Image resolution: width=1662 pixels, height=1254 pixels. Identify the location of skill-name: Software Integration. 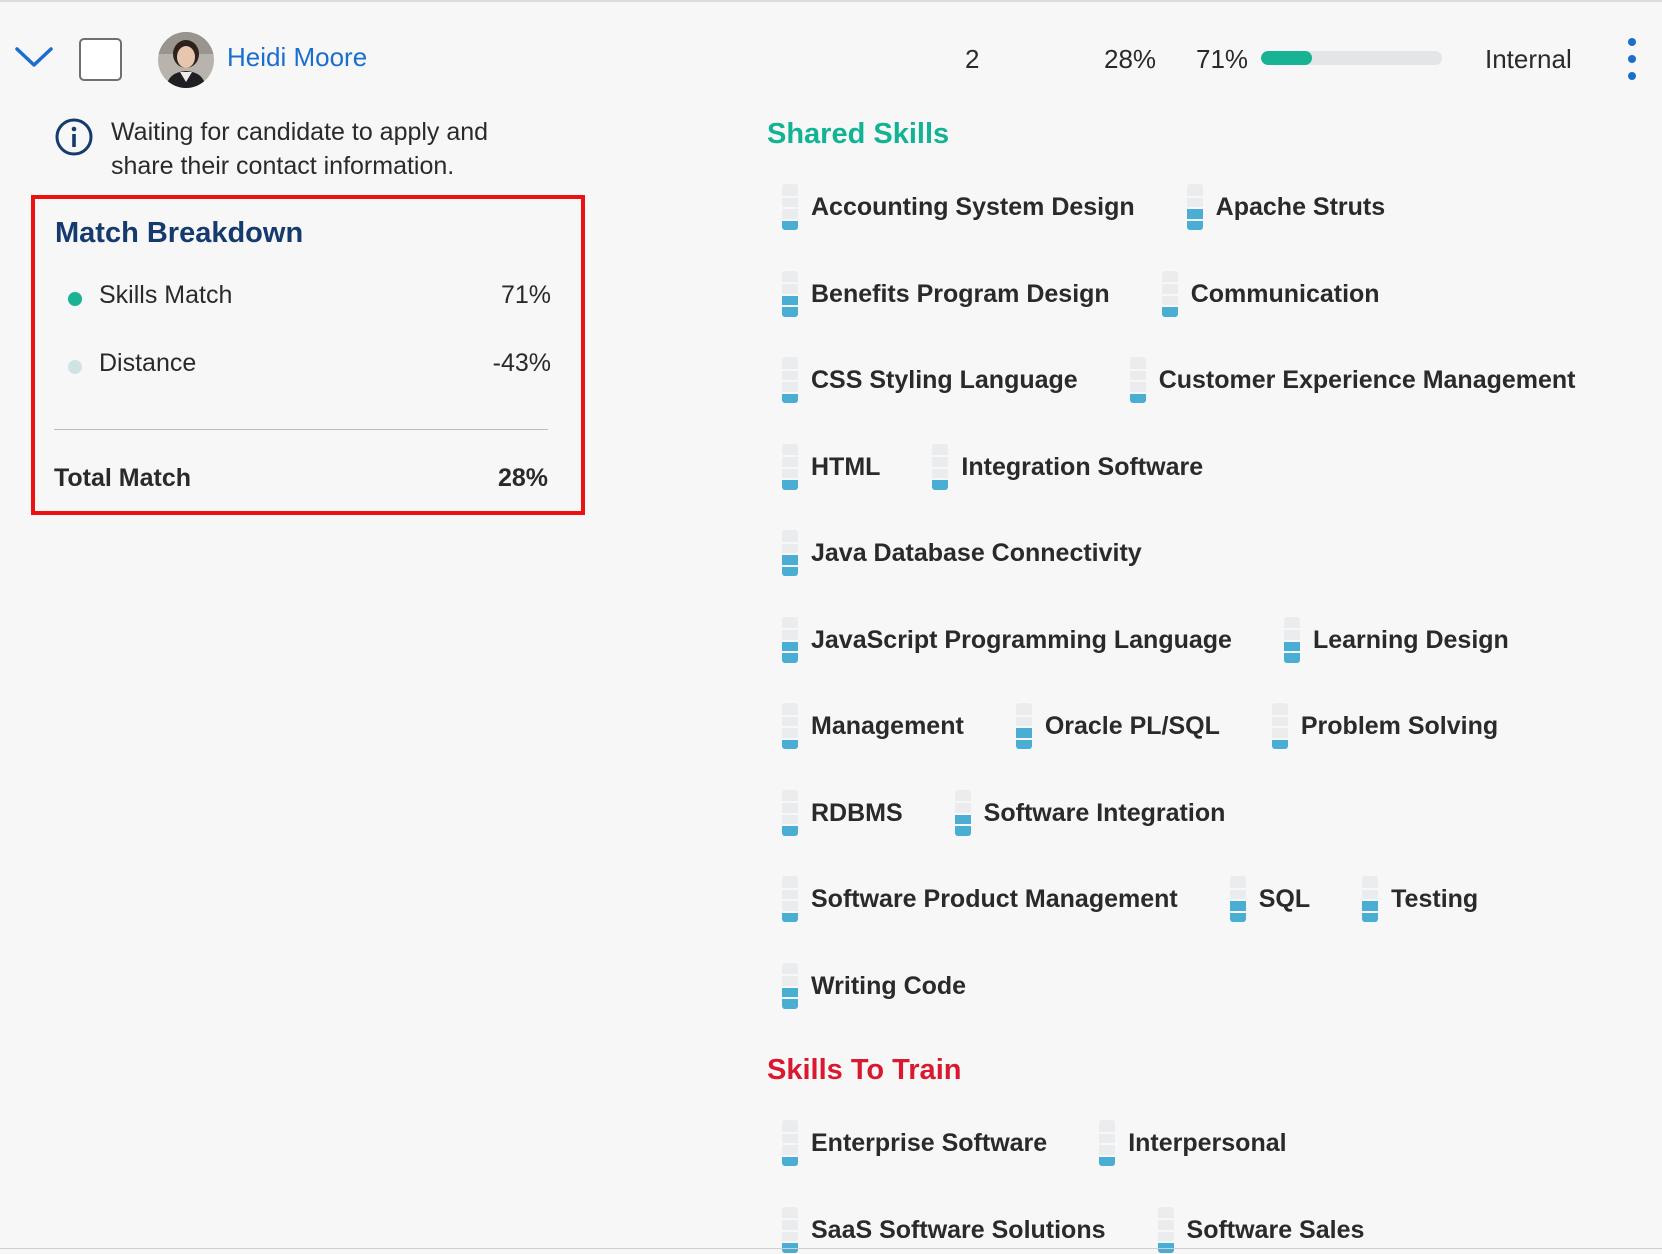
(1104, 812).